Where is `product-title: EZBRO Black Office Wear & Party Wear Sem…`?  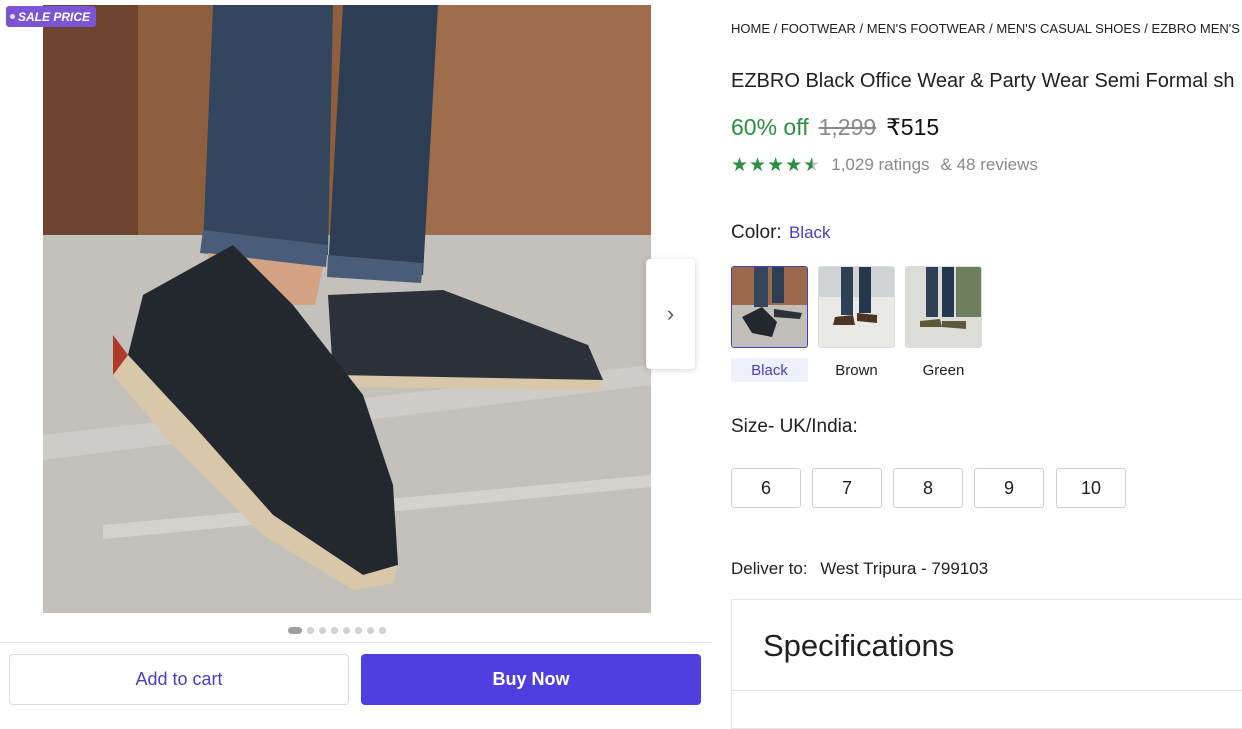 product-title: EZBRO Black Office Wear & Party Wear Sem… is located at coordinates (983, 81).